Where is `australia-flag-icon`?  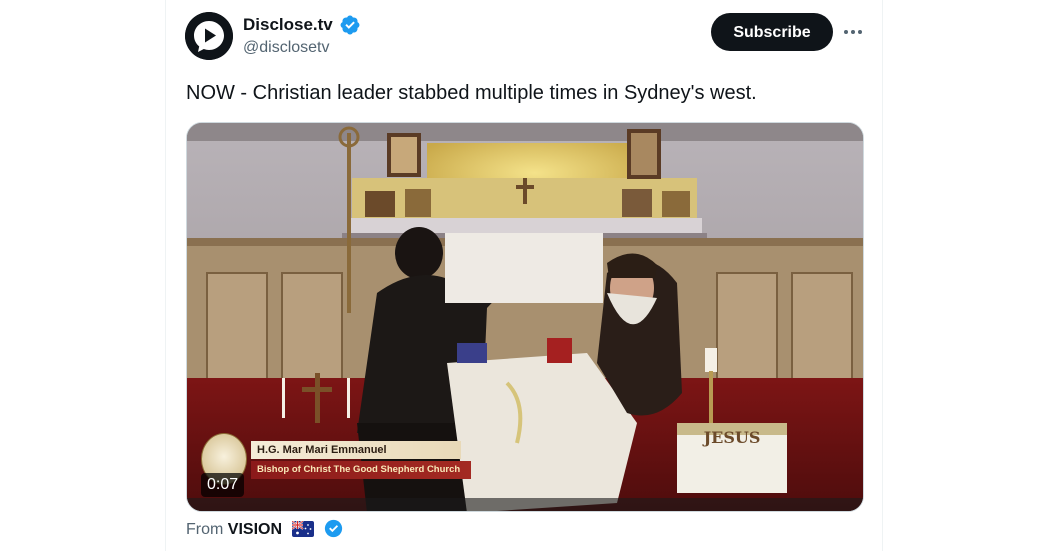
australia-flag-icon is located at coordinates (303, 529).